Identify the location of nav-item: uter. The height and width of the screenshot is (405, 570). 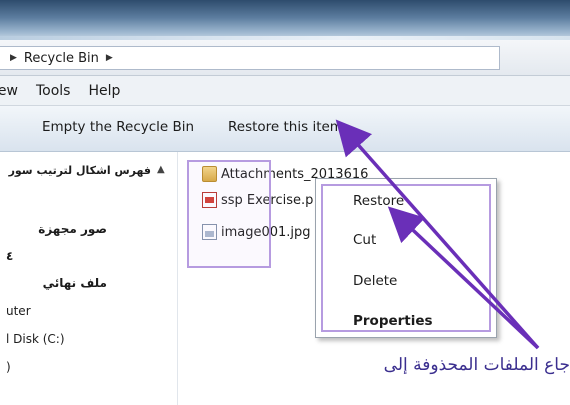
(18, 311).